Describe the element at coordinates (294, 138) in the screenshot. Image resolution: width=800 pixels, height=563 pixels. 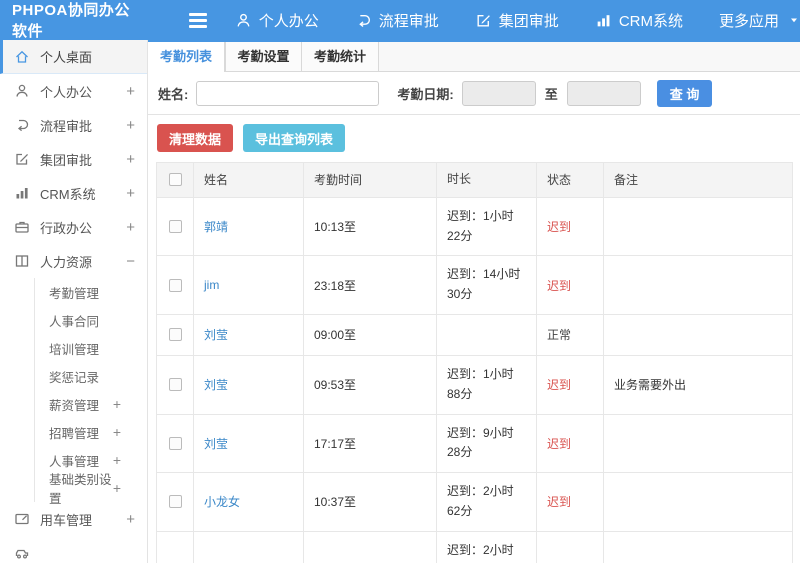
I see `export-list-button: 导出查询列表` at that location.